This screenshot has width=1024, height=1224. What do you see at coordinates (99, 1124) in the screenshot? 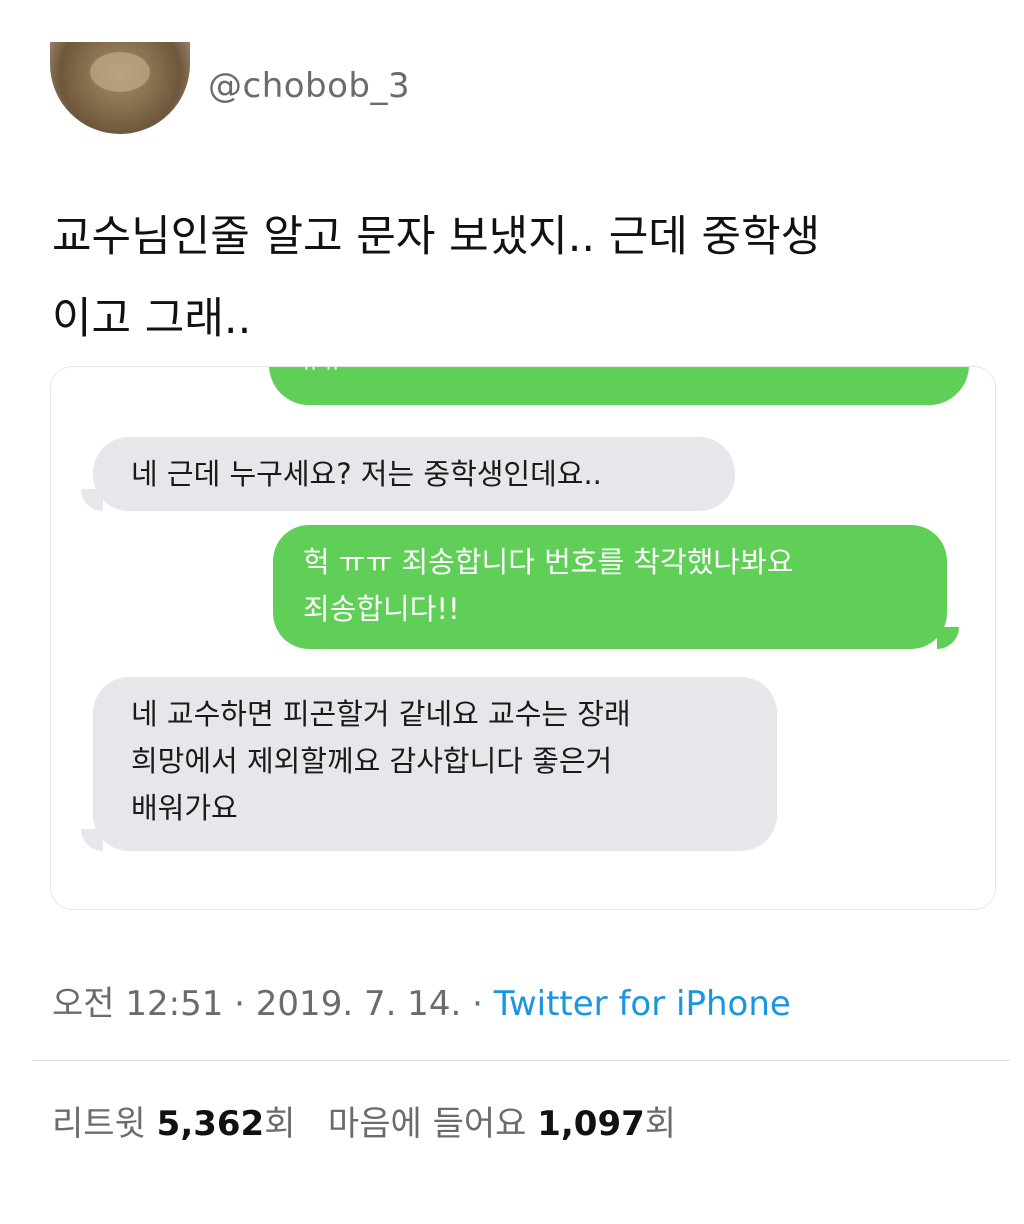
I see `retweet-label: 리트윗` at bounding box center [99, 1124].